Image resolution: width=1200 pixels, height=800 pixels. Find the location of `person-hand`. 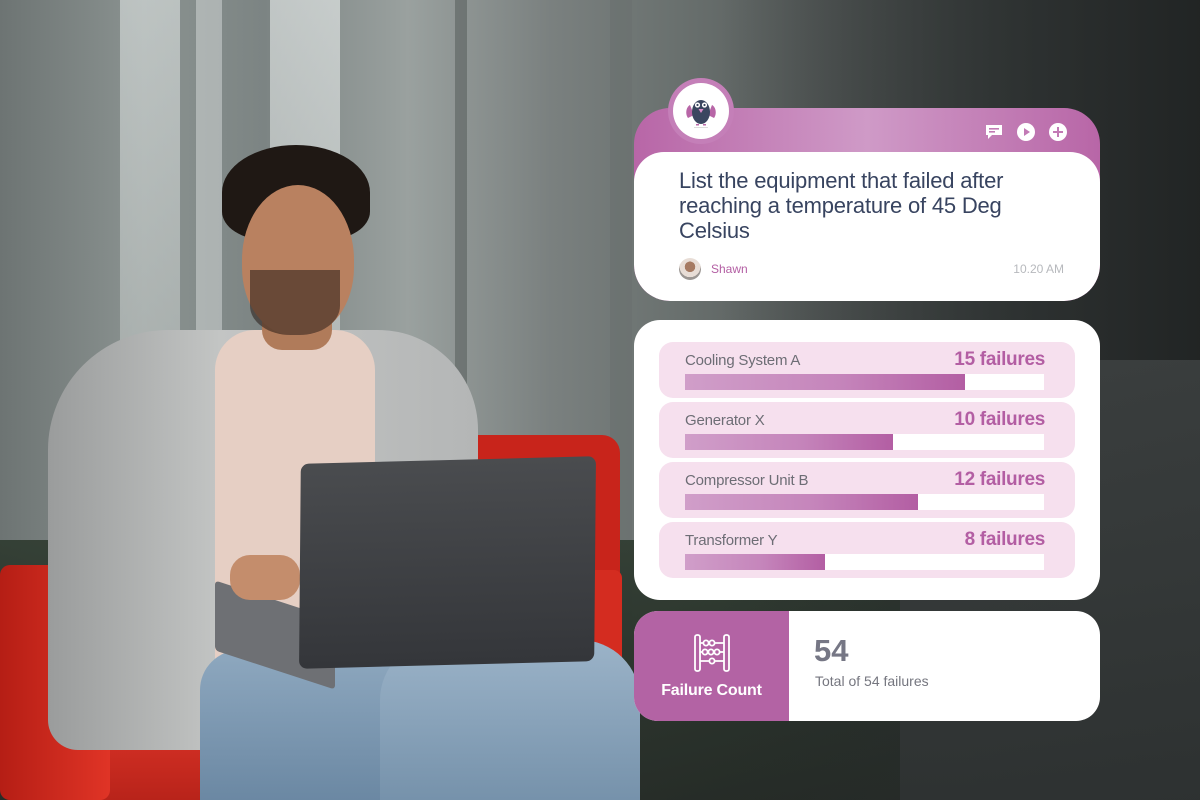

person-hand is located at coordinates (265, 577).